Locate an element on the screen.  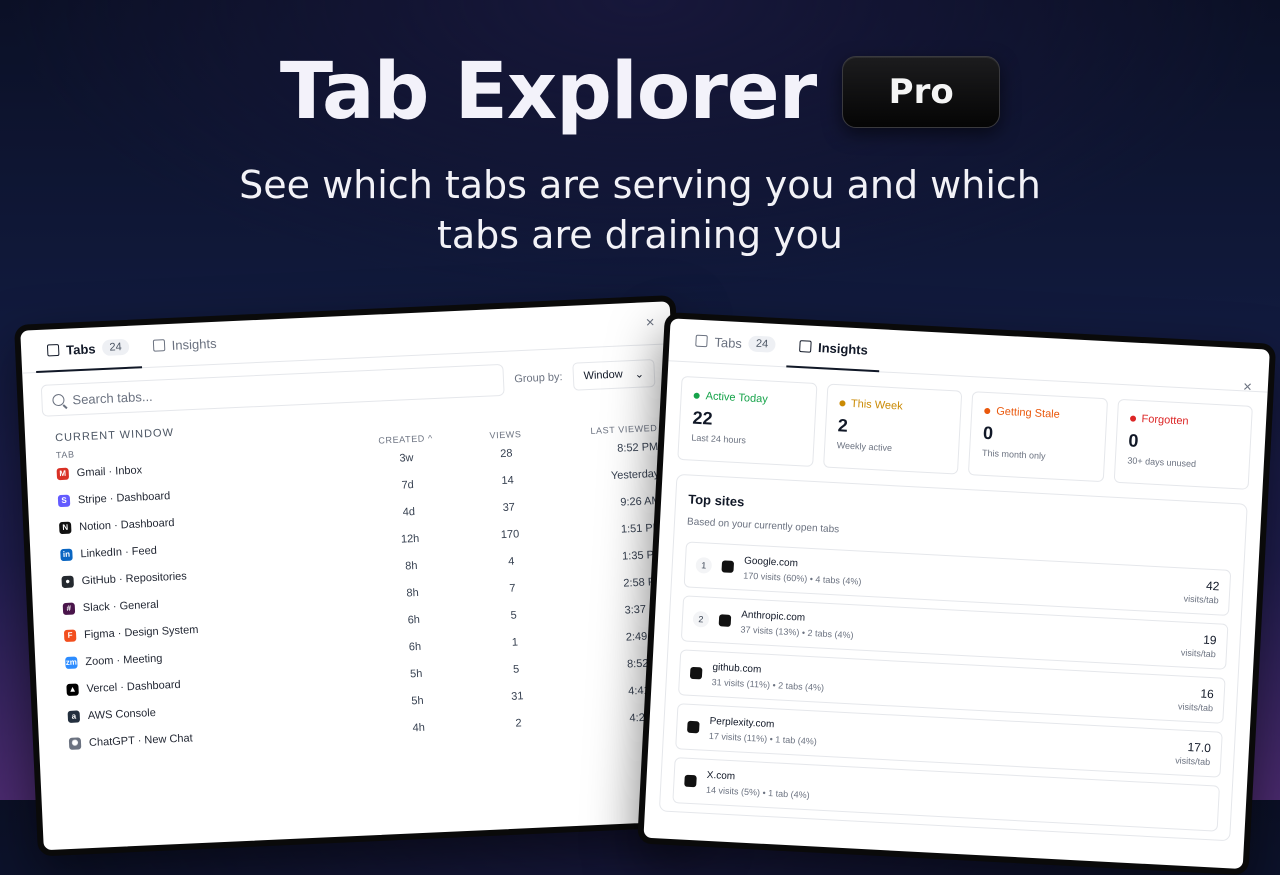
pro-badge: Pro is located at coordinates (921, 92).